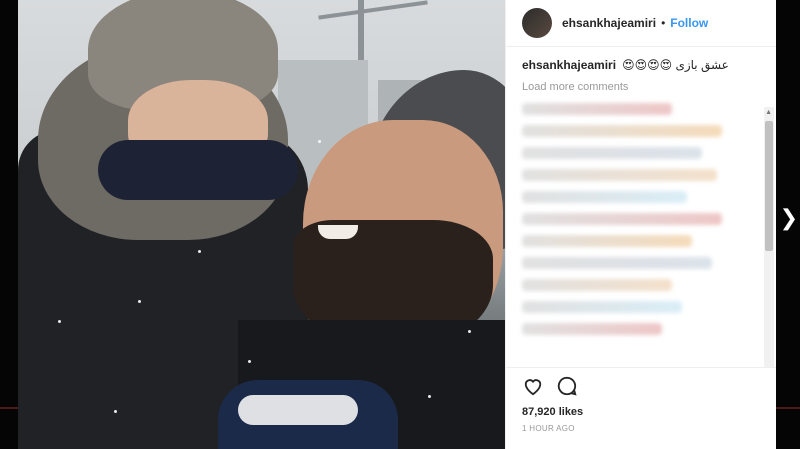 The image size is (800, 449). What do you see at coordinates (609, 23) in the screenshot?
I see `username-link: ehsankhajeamiri` at bounding box center [609, 23].